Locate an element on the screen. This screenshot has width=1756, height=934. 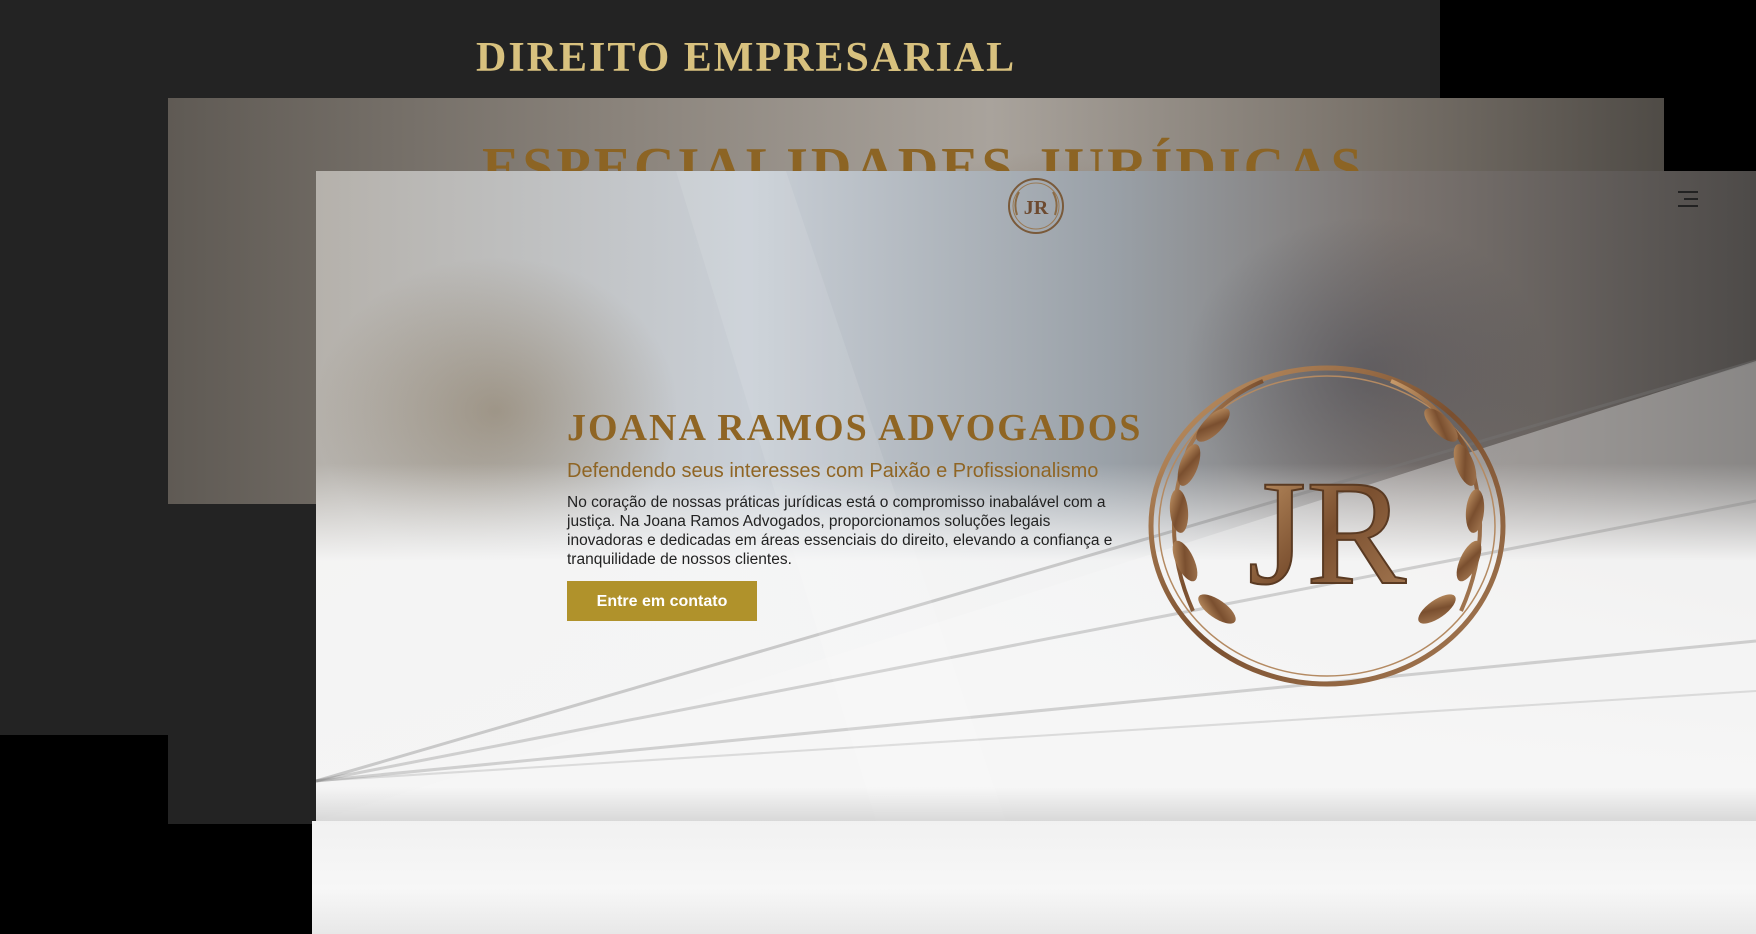
jr-logo-icon: JR is located at coordinates (1036, 206).